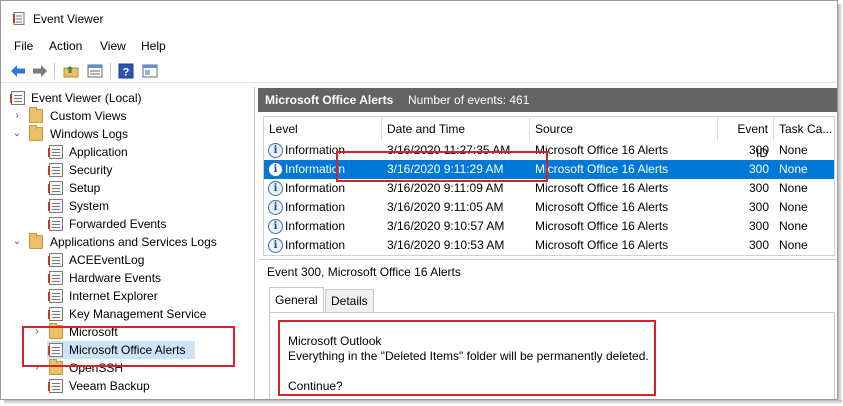 The width and height of the screenshot is (843, 406). Describe the element at coordinates (296, 300) in the screenshot. I see `tab-general: General` at that location.